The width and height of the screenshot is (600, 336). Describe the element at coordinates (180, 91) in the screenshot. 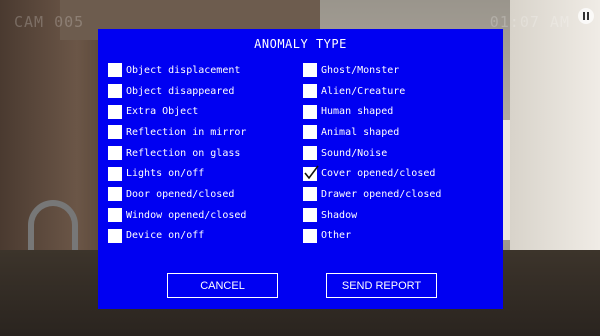

I see `anomaly-option-label: Object disappeared` at that location.